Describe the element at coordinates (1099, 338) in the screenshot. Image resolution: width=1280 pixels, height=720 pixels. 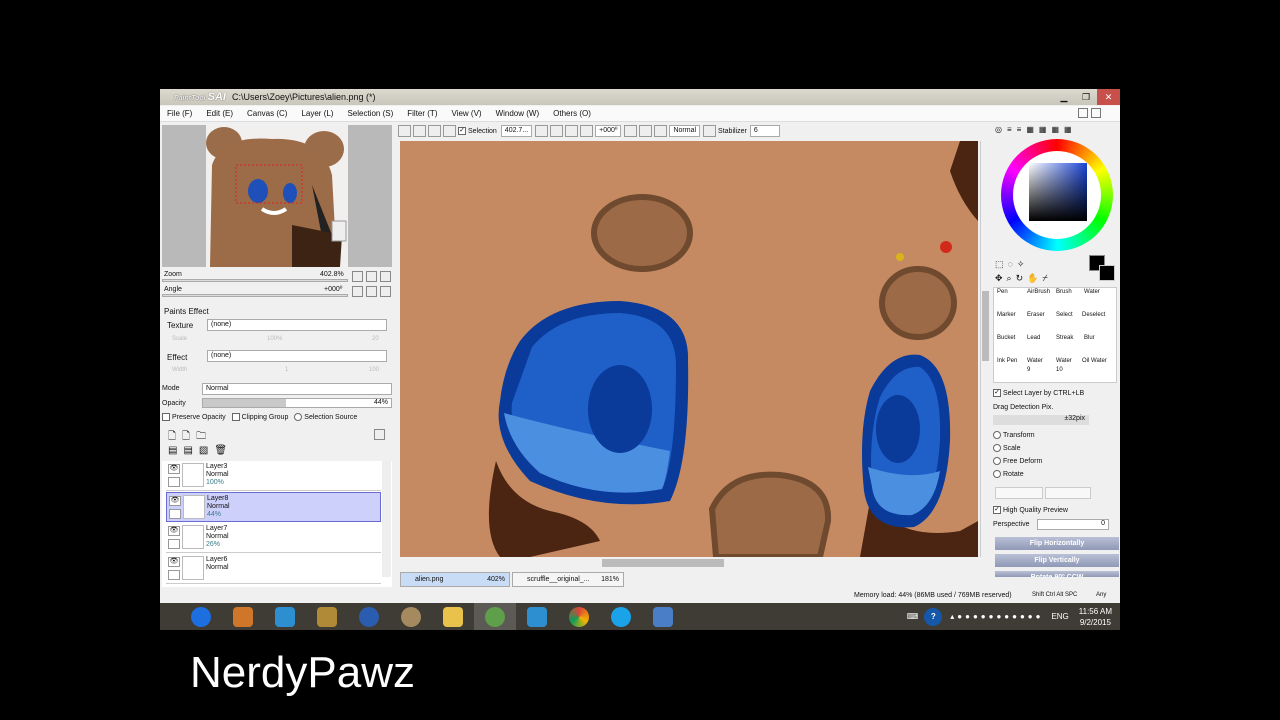
I see `tool-blur: Blur` at that location.